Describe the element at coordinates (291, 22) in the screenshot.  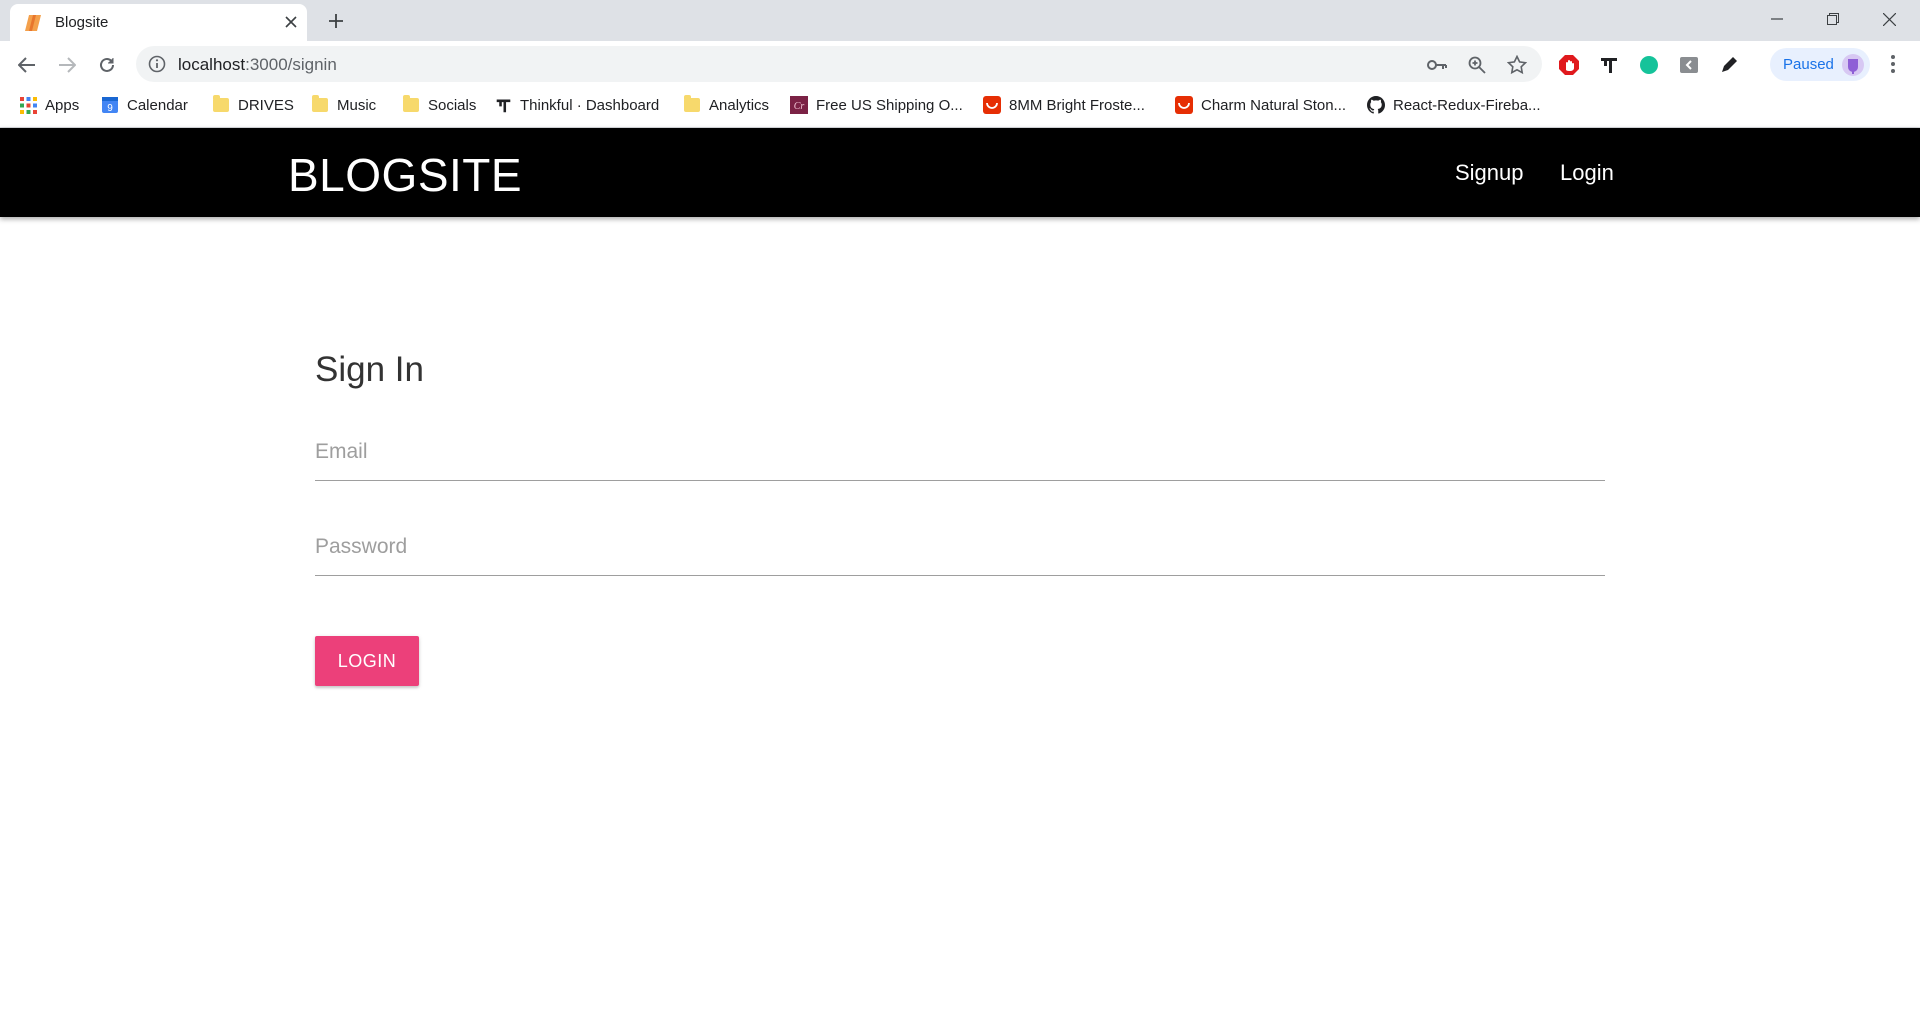
I see `tab-close-icon` at that location.